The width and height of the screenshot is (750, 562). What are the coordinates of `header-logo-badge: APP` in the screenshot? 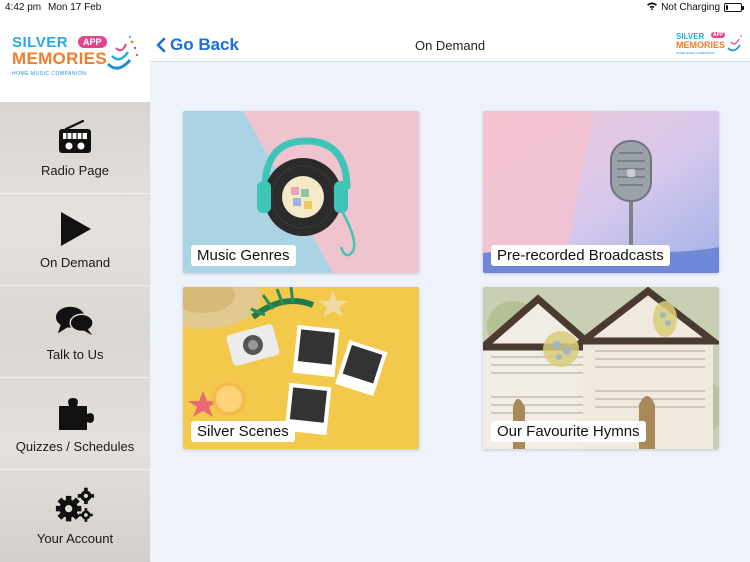 It's located at (718, 35).